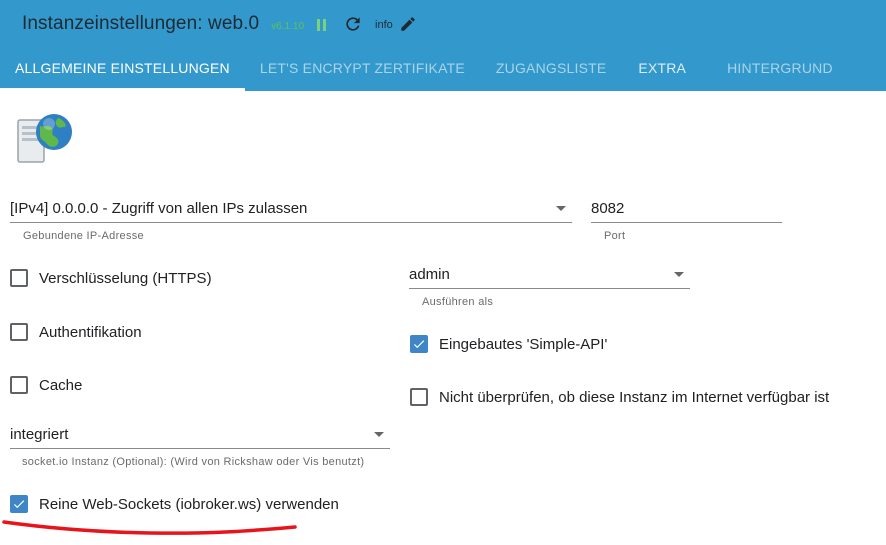 The width and height of the screenshot is (886, 545). I want to click on header-title-row: Instanzeinstellungen: web.0 v6.1.10 info, so click(219, 24).